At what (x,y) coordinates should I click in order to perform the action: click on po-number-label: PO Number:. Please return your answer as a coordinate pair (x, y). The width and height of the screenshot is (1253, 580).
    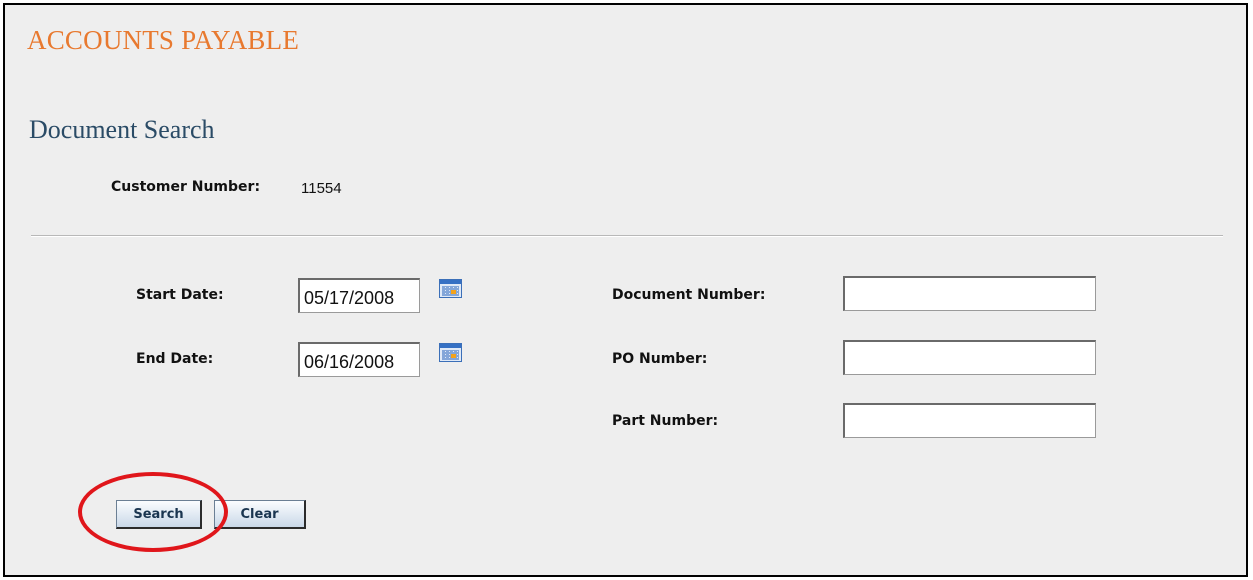
    Looking at the image, I should click on (660, 359).